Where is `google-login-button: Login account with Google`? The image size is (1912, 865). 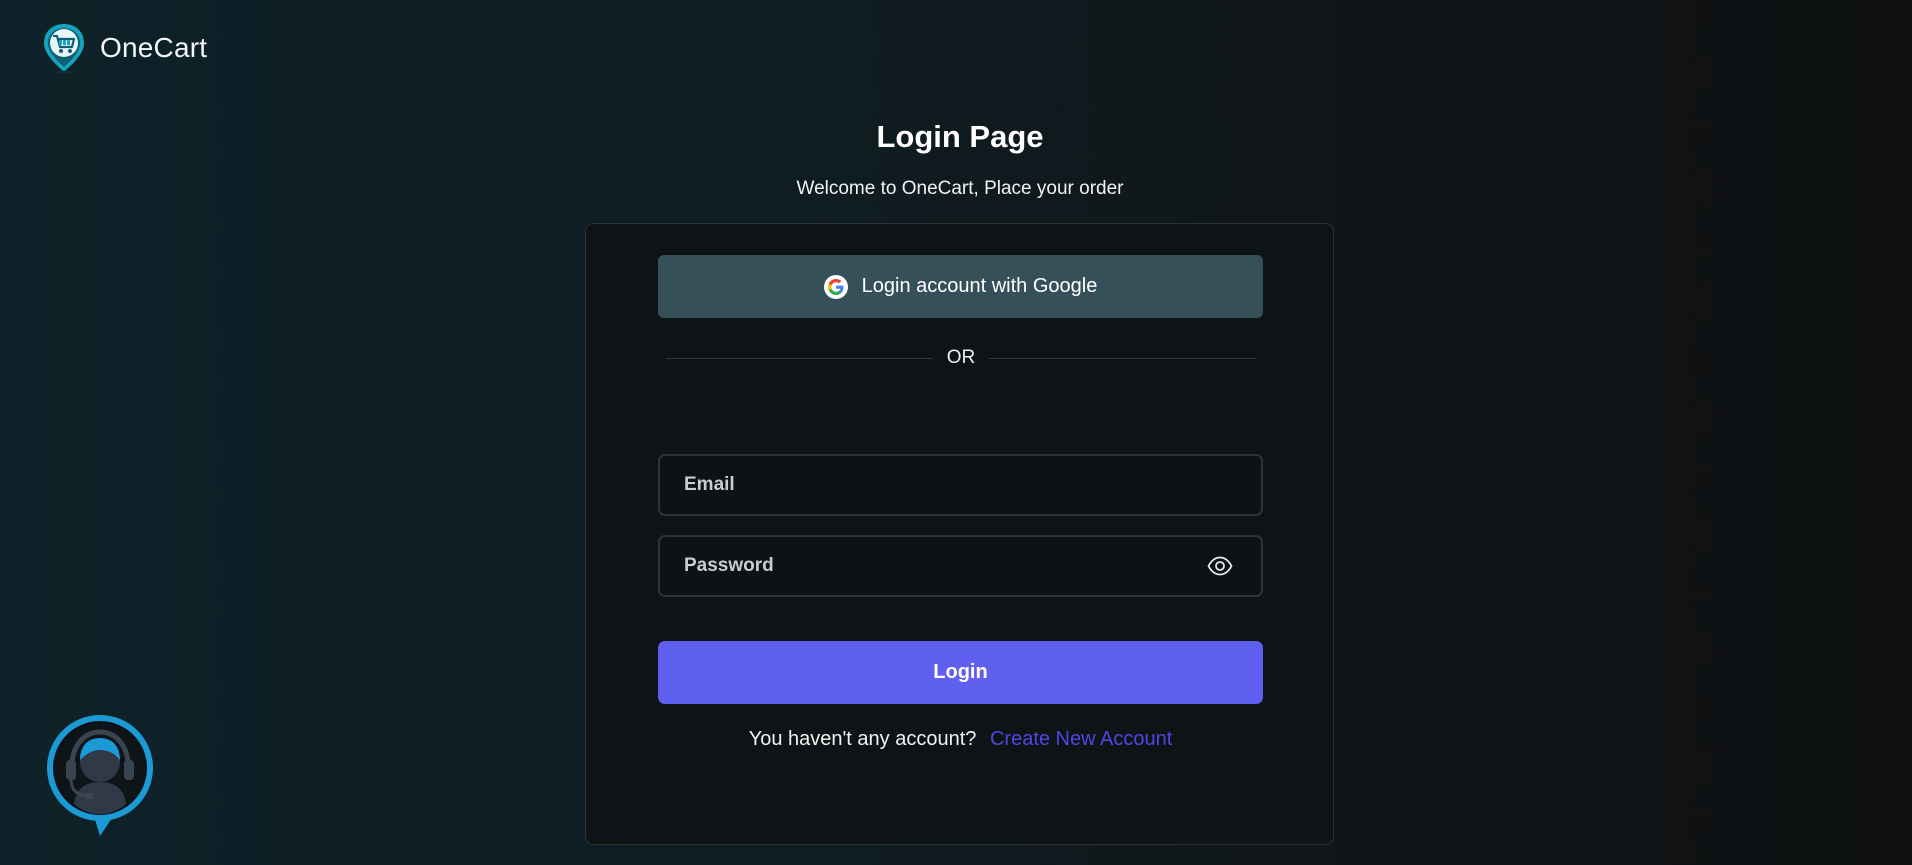
google-login-button: Login account with Google is located at coordinates (960, 286).